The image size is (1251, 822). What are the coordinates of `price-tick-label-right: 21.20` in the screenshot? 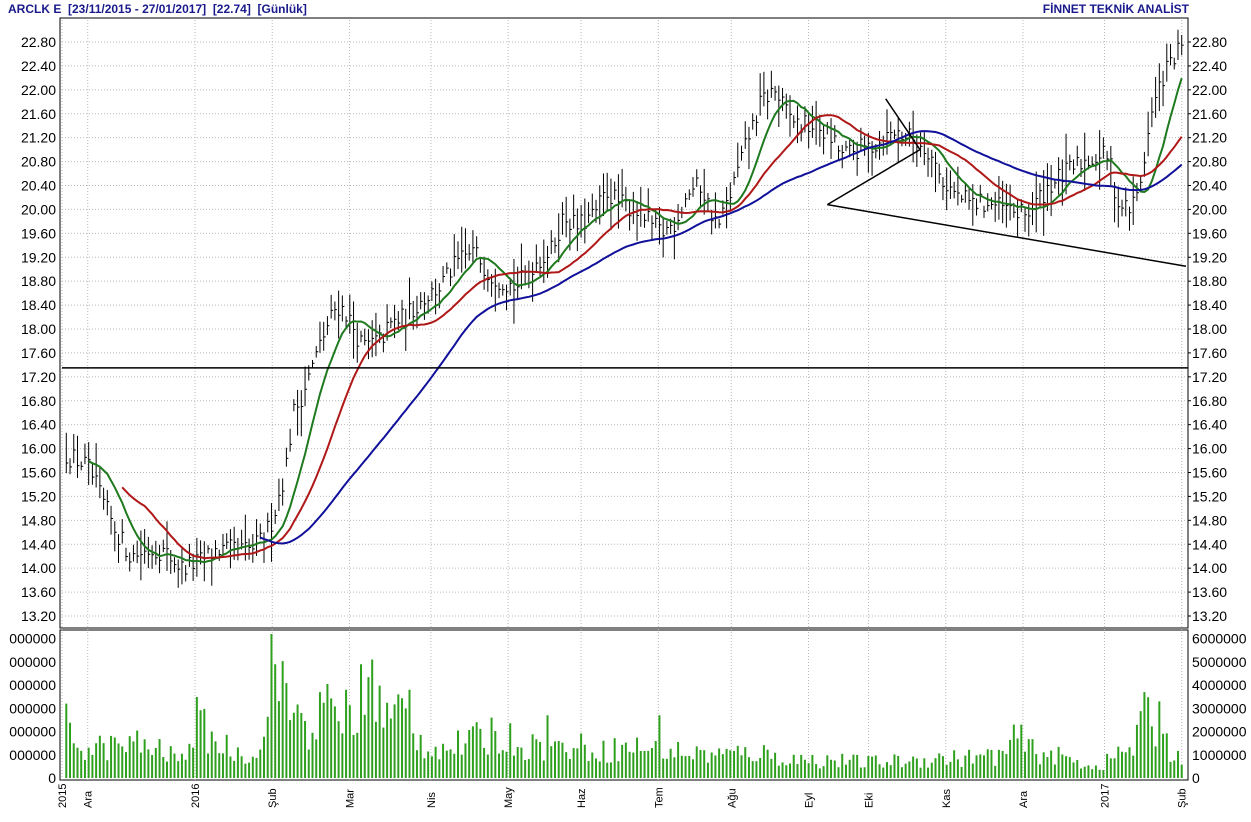 It's located at (1209, 138).